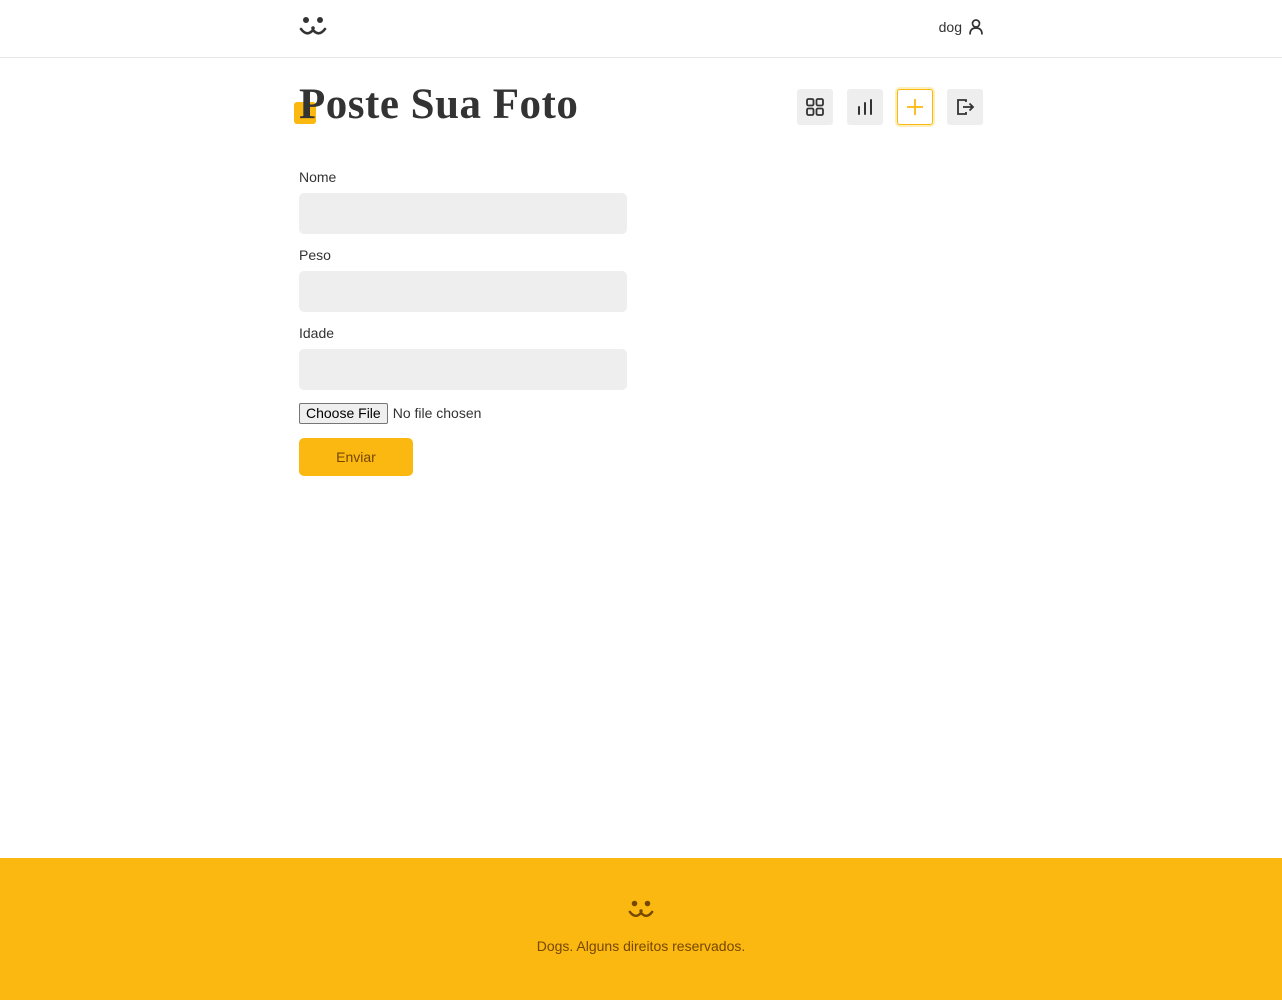 Image resolution: width=1282 pixels, height=1000 pixels. What do you see at coordinates (641, 946) in the screenshot?
I see `footer-copyright-text: Dogs. Alguns direitos reservados.` at bounding box center [641, 946].